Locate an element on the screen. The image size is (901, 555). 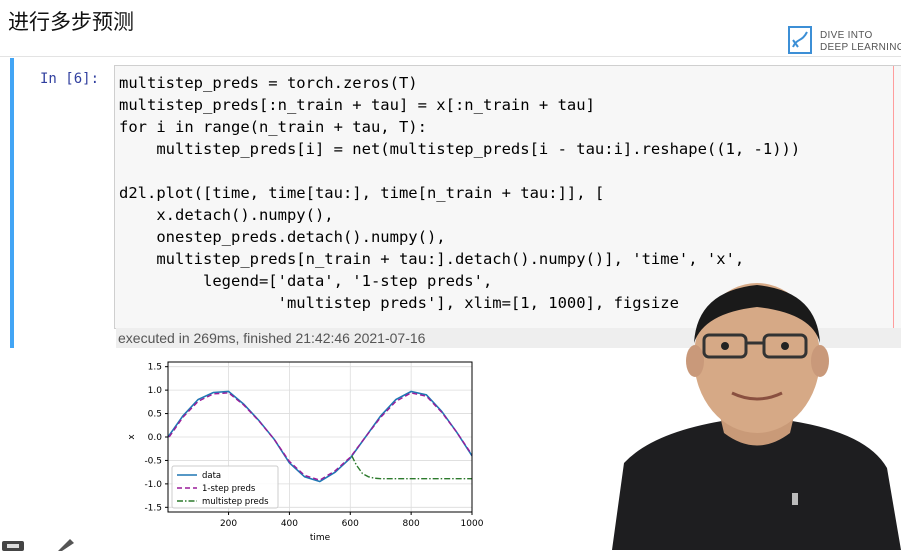
shirt-logo is located at coordinates (795, 499).